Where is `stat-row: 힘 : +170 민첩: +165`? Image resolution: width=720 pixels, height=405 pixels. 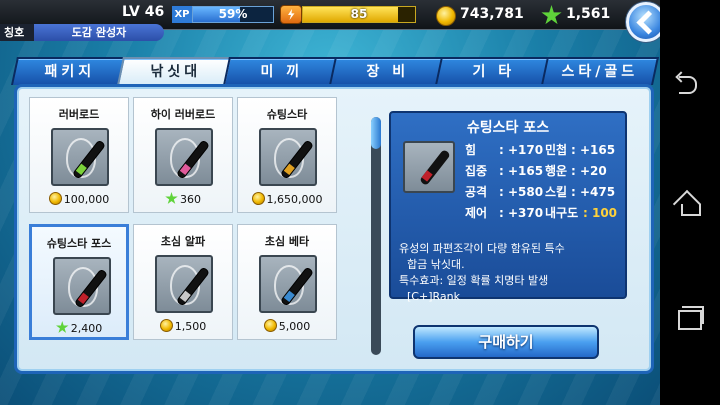 stat-row: 힘 : +170 민첩: +165 is located at coordinates (545, 151).